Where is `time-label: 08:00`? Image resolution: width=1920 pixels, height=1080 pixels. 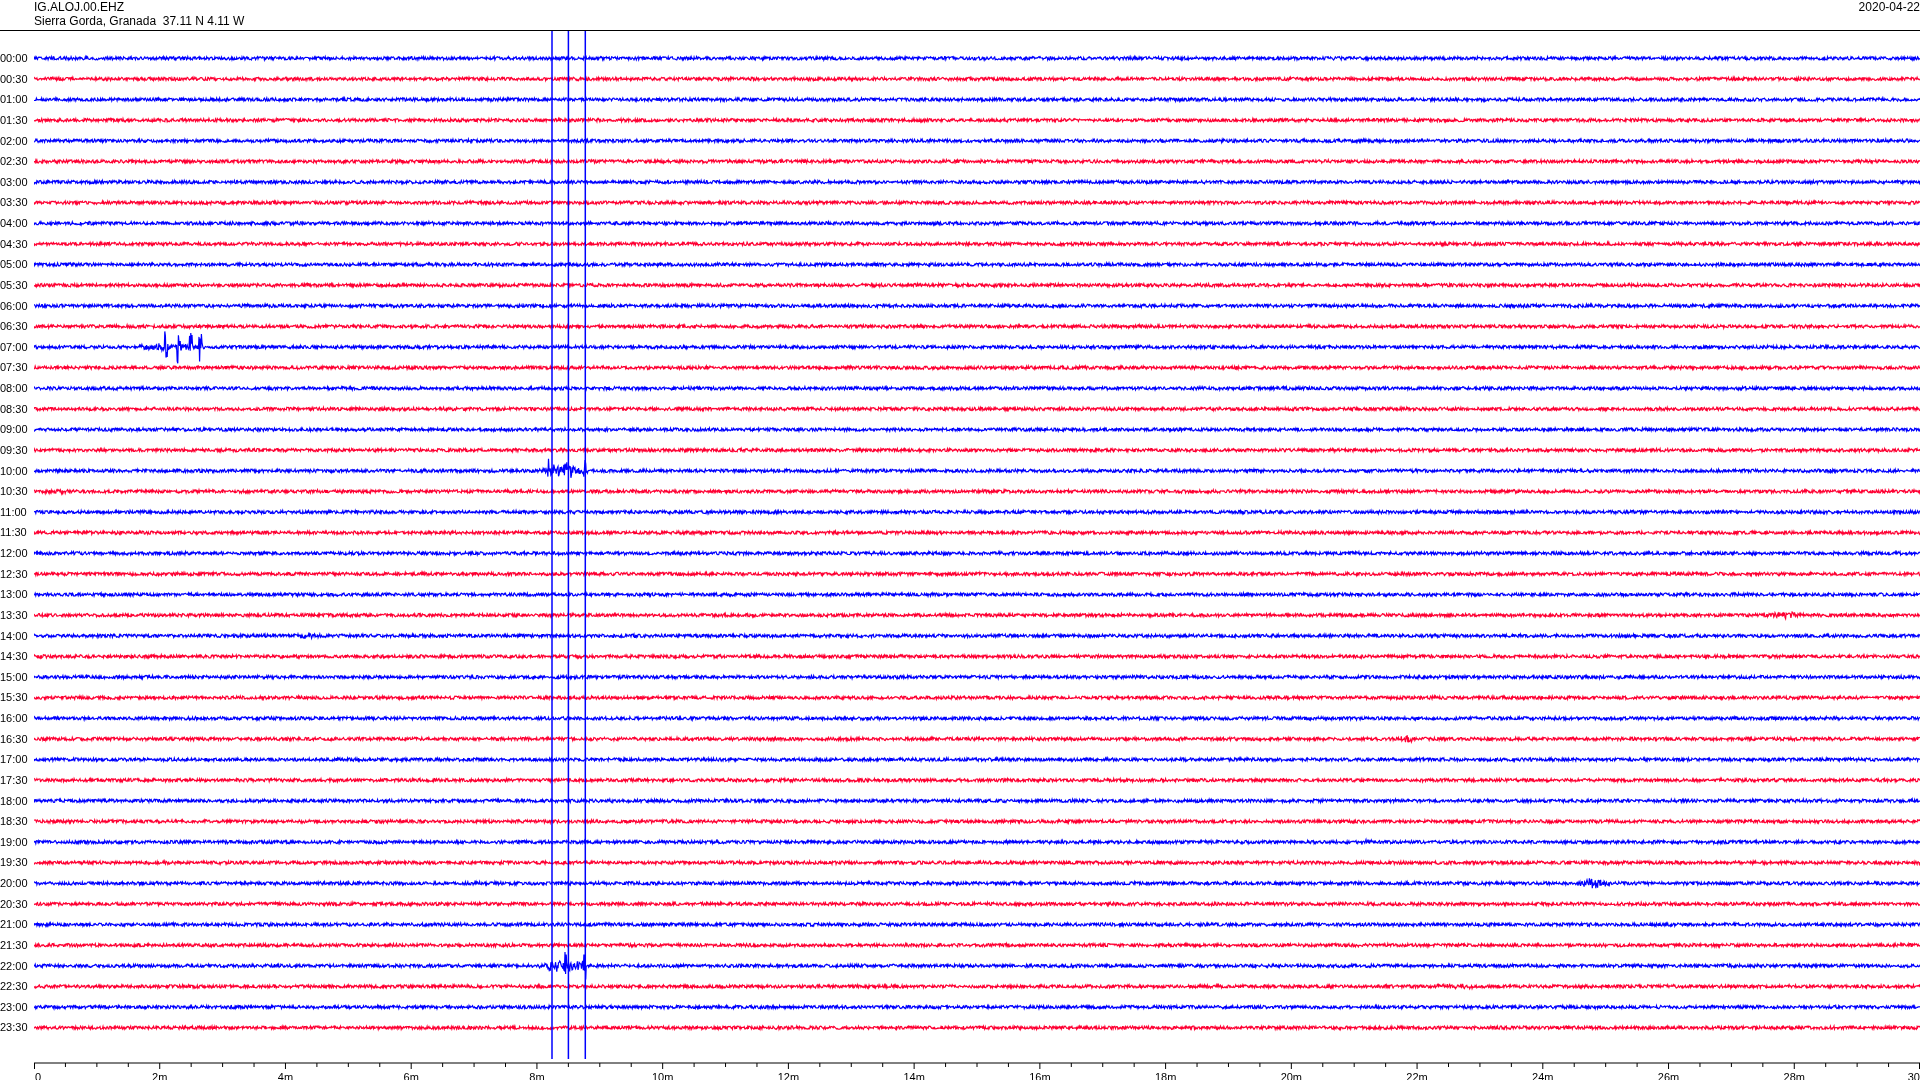 time-label: 08:00 is located at coordinates (14, 389).